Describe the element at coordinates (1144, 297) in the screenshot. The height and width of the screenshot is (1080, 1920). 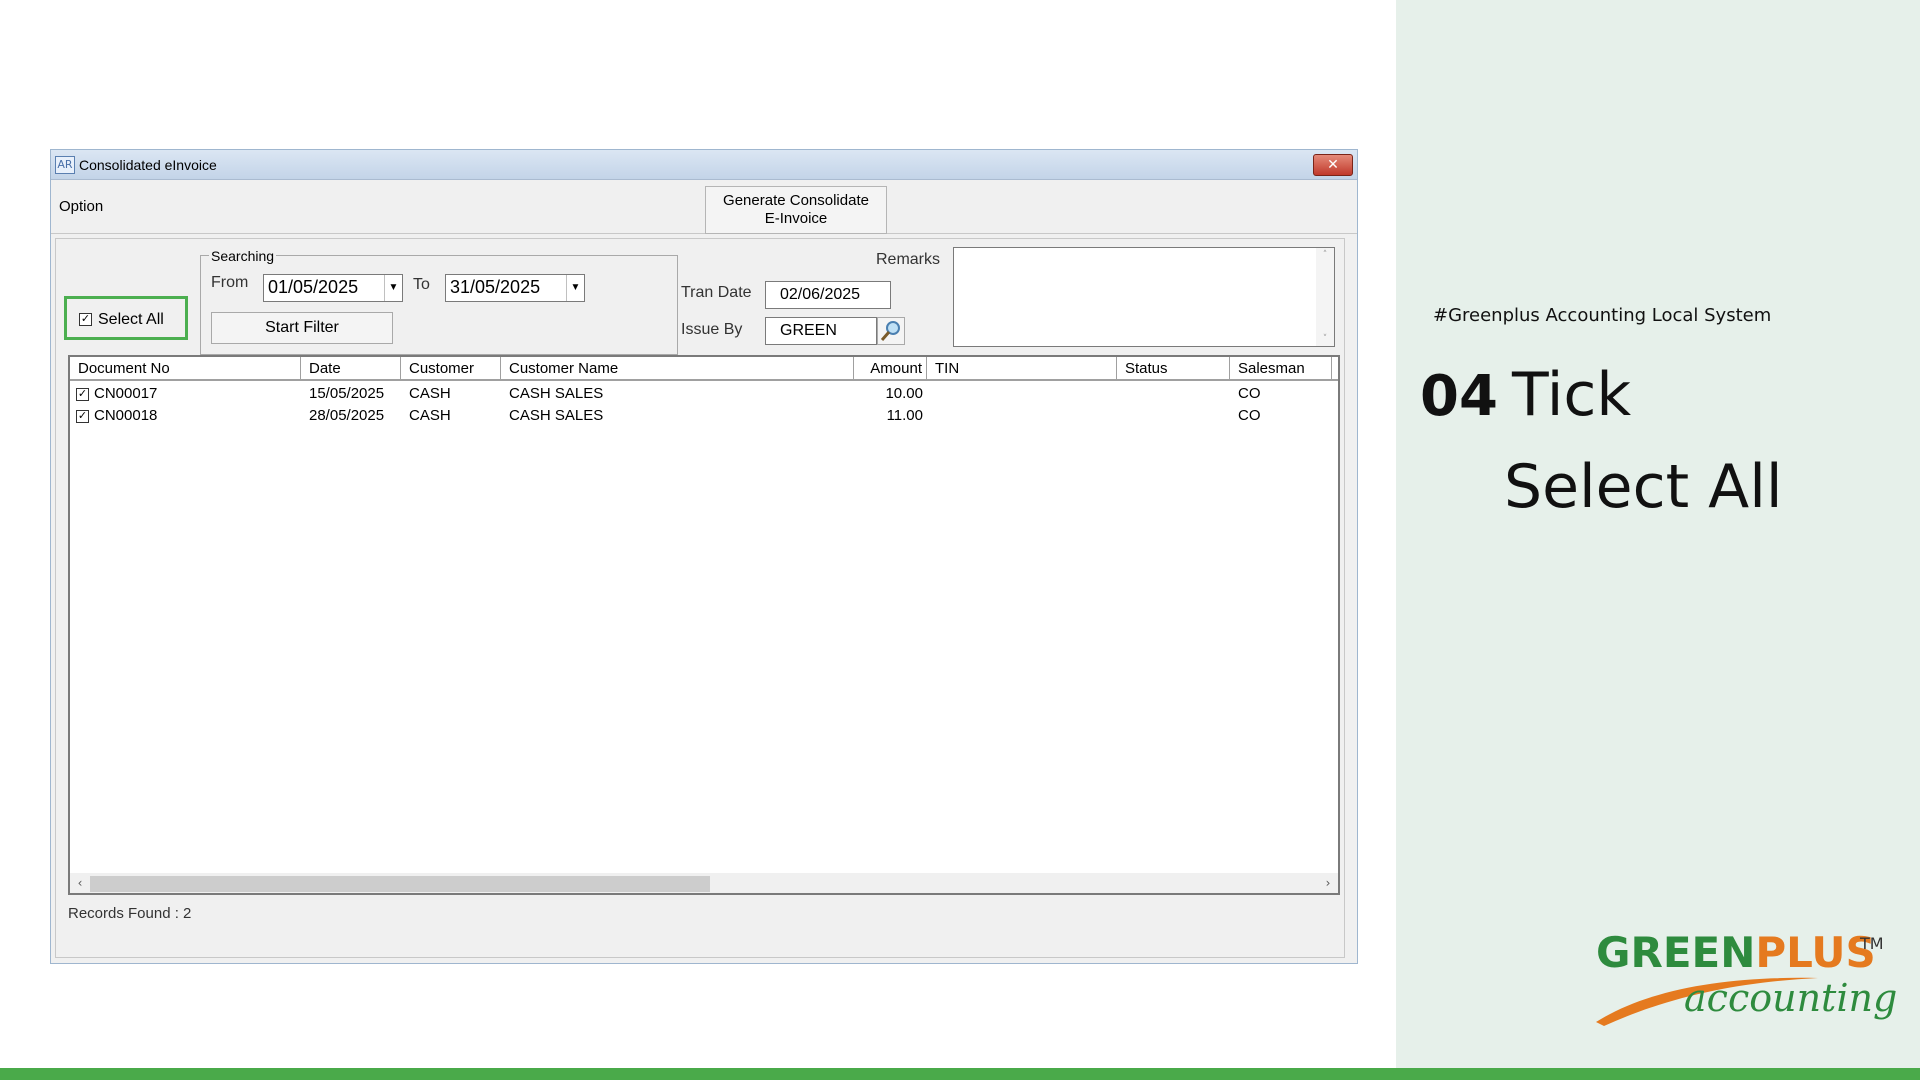
I see `remarks-textarea: ˄ ˅` at that location.